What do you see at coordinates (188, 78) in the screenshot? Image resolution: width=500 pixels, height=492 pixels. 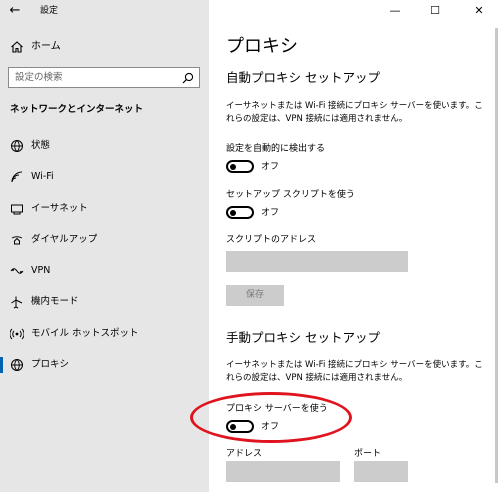 I see `search-icon` at bounding box center [188, 78].